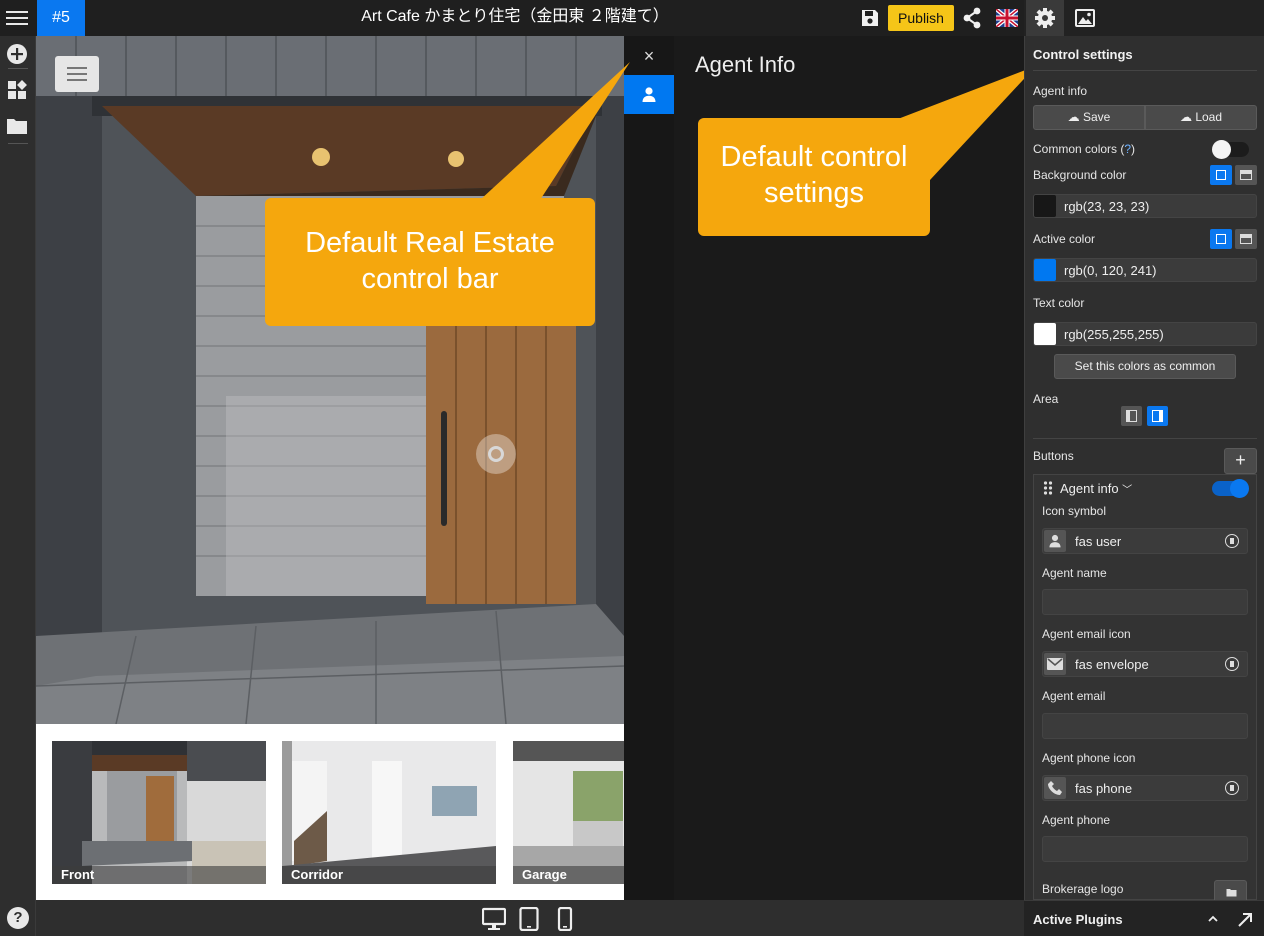 The image size is (1264, 936). I want to click on thumbnail-label: Corridor, so click(389, 875).